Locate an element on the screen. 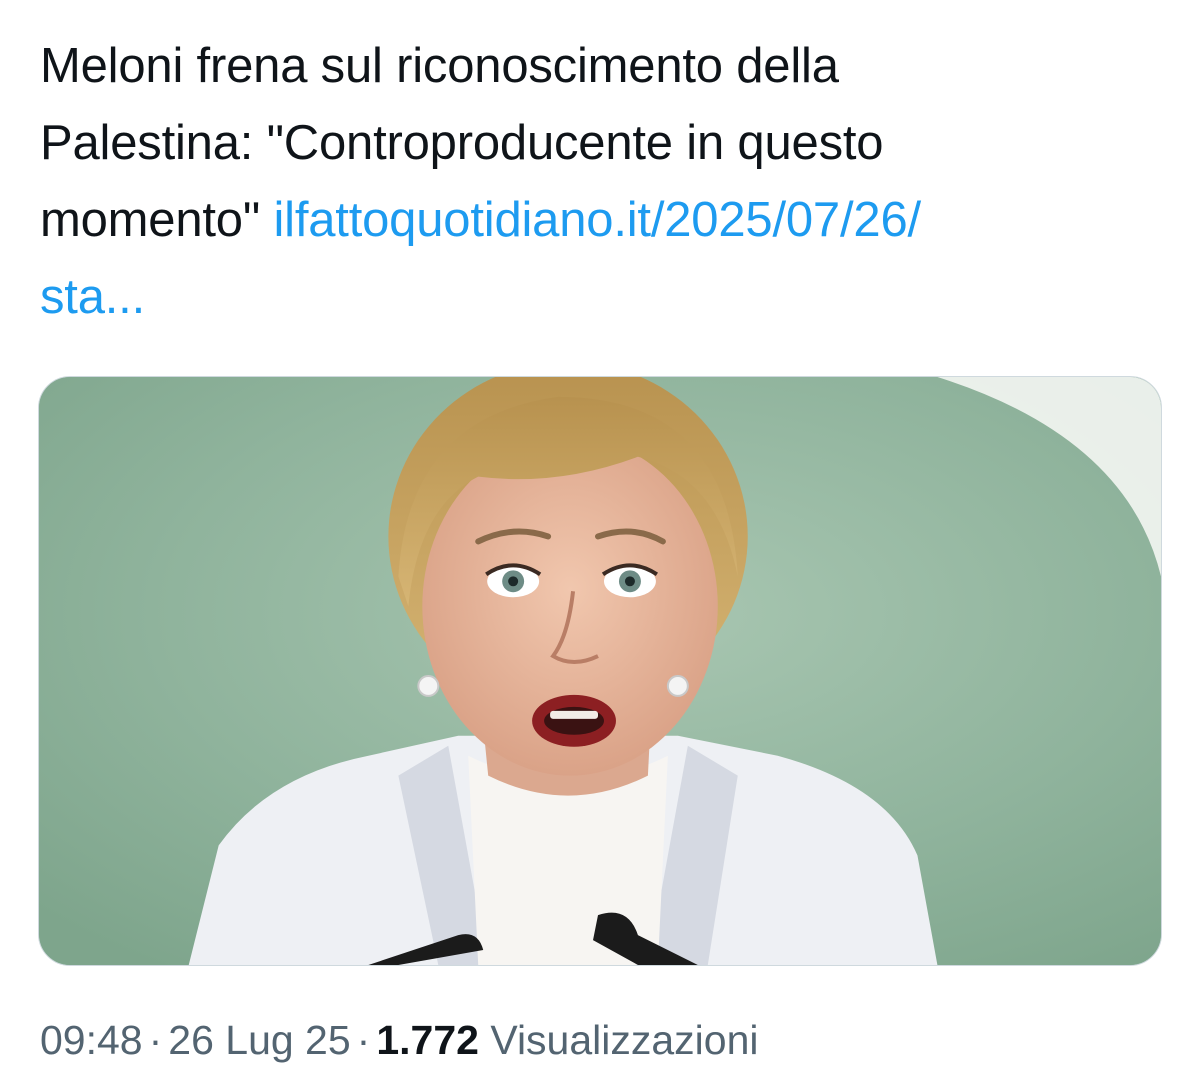  tweet-text-line3: momento" is located at coordinates (157, 220).